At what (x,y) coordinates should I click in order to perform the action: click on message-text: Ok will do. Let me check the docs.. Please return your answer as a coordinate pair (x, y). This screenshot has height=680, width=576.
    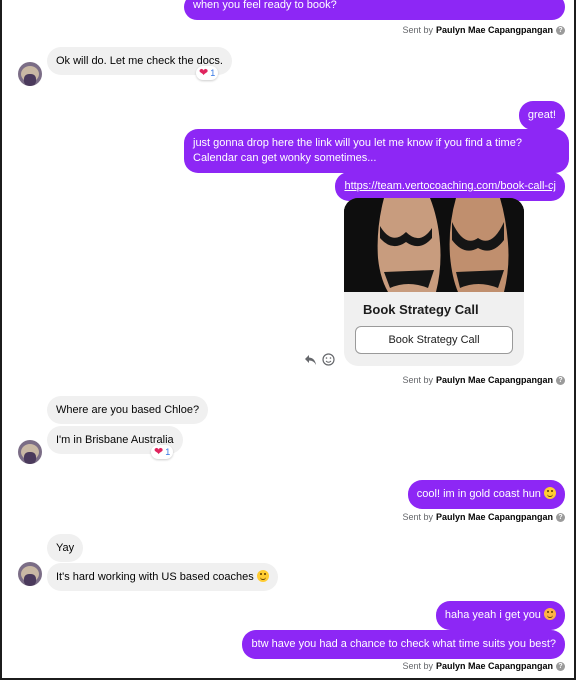
    Looking at the image, I should click on (139, 61).